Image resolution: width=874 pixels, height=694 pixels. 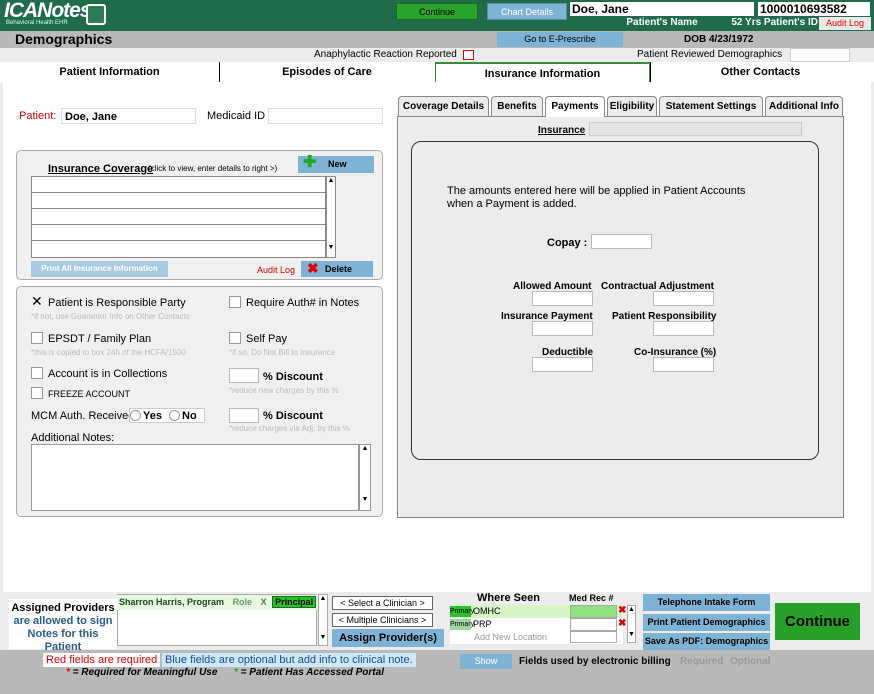 What do you see at coordinates (560, 39) in the screenshot?
I see `eprescribe-button: Go to E-Prescribe` at bounding box center [560, 39].